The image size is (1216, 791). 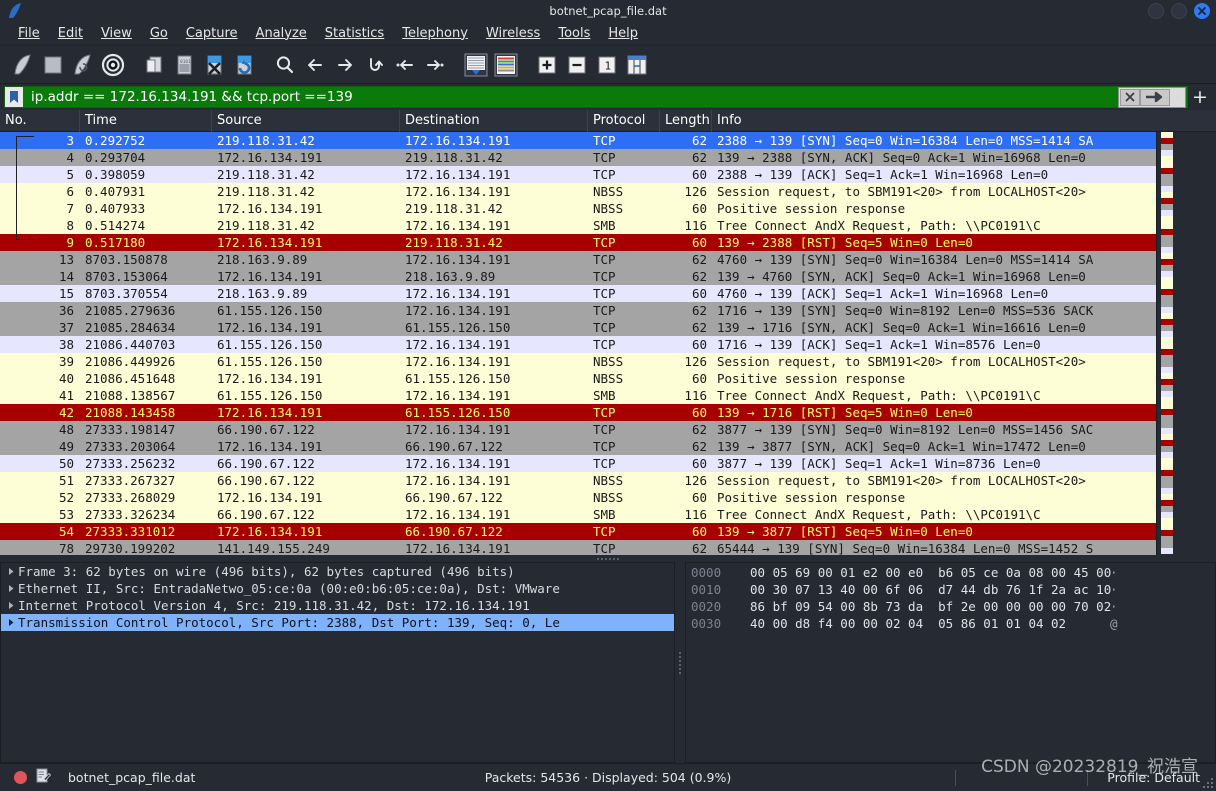 I want to click on zoom-reset-icon: 1, so click(x=607, y=65).